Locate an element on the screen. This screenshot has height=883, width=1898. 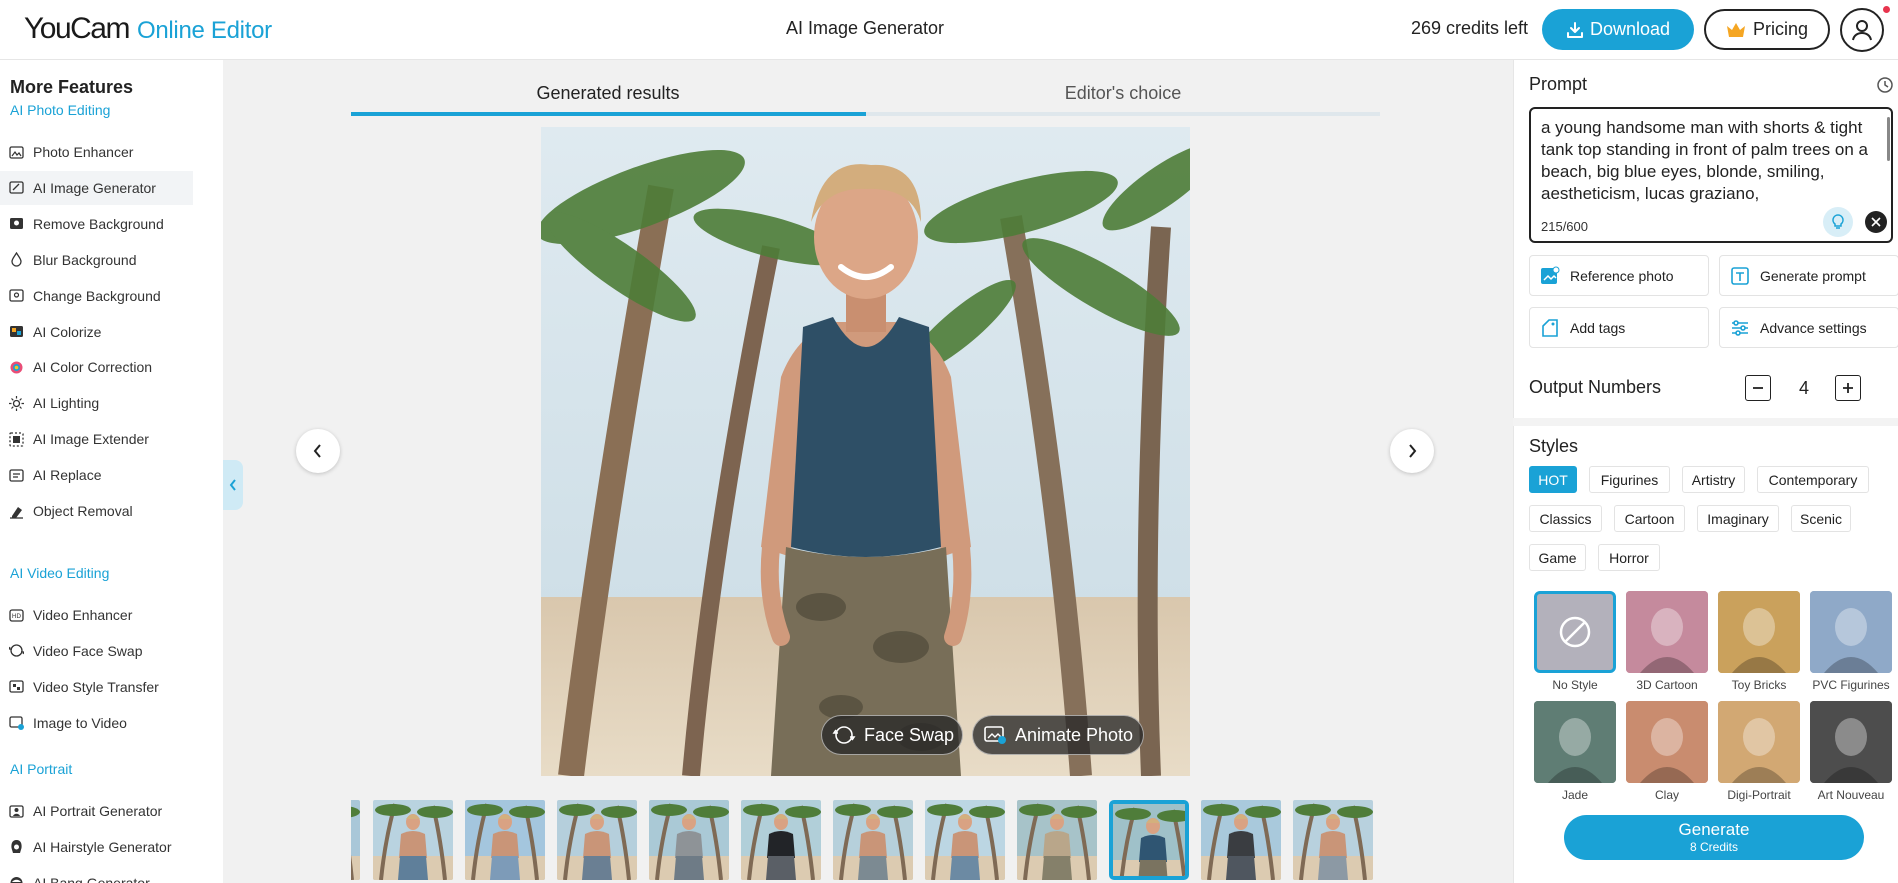
minus-icon is located at coordinates (1758, 388).